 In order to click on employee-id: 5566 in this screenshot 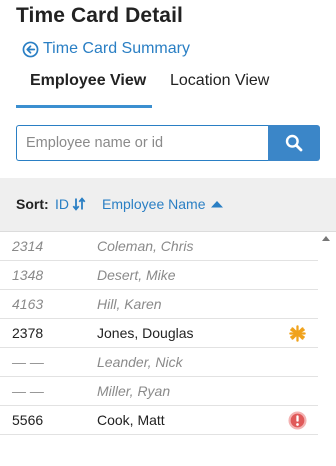, I will do `click(28, 420)`.